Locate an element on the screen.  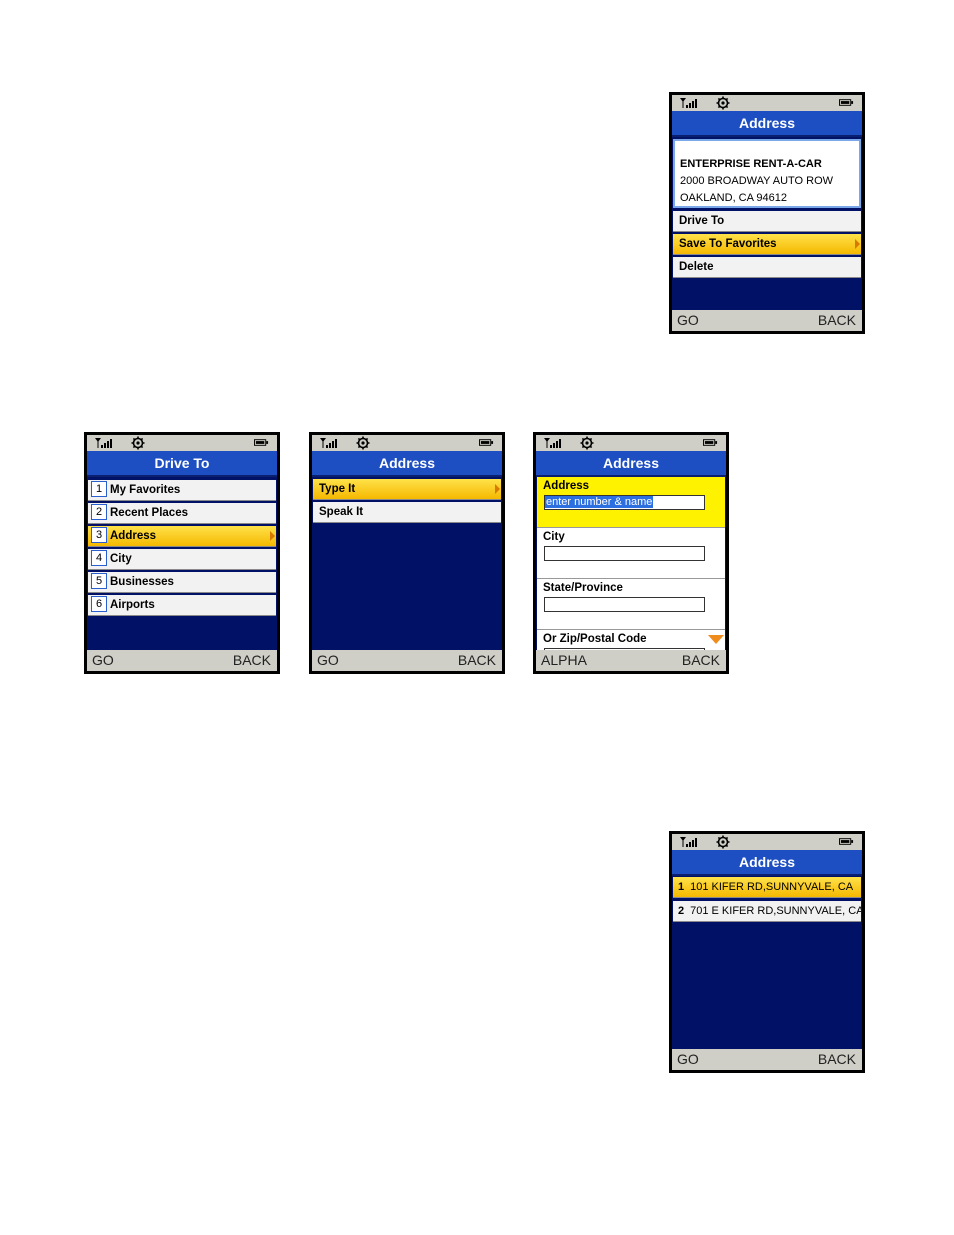
result-item: 1 101 KIFER RD,SUNNYVALE, CA is located at coordinates (767, 887).